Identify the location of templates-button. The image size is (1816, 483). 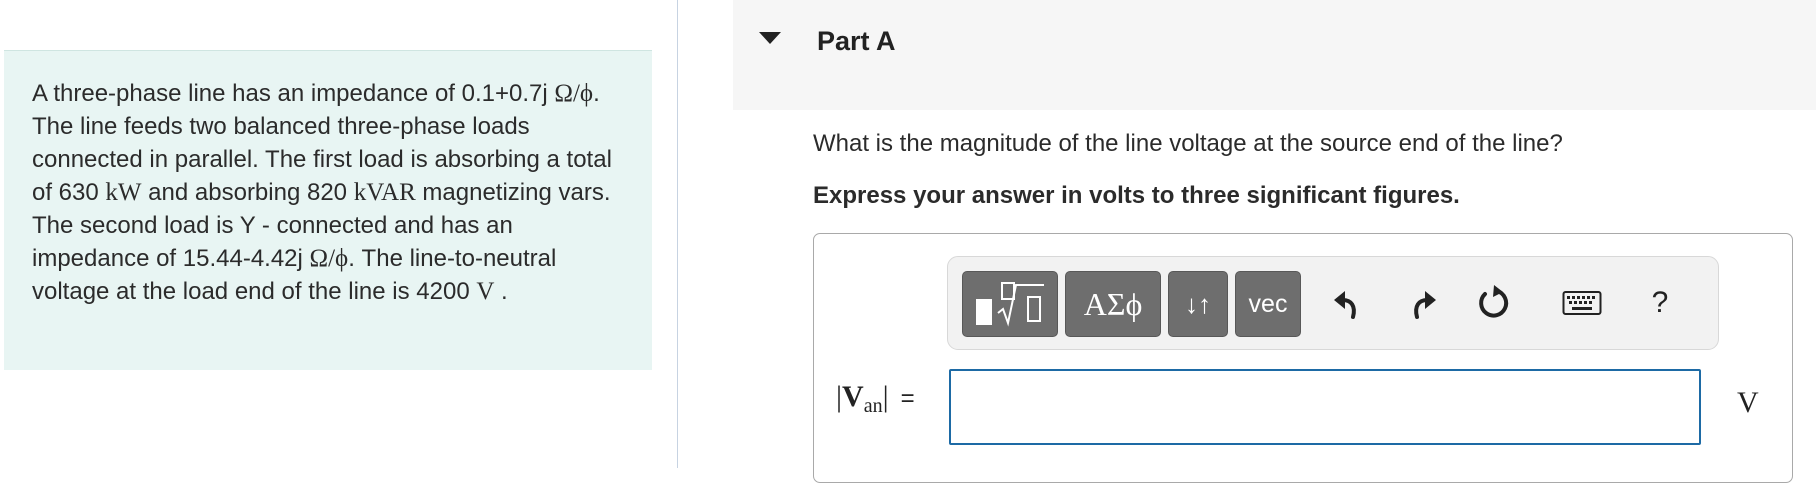
(1010, 304).